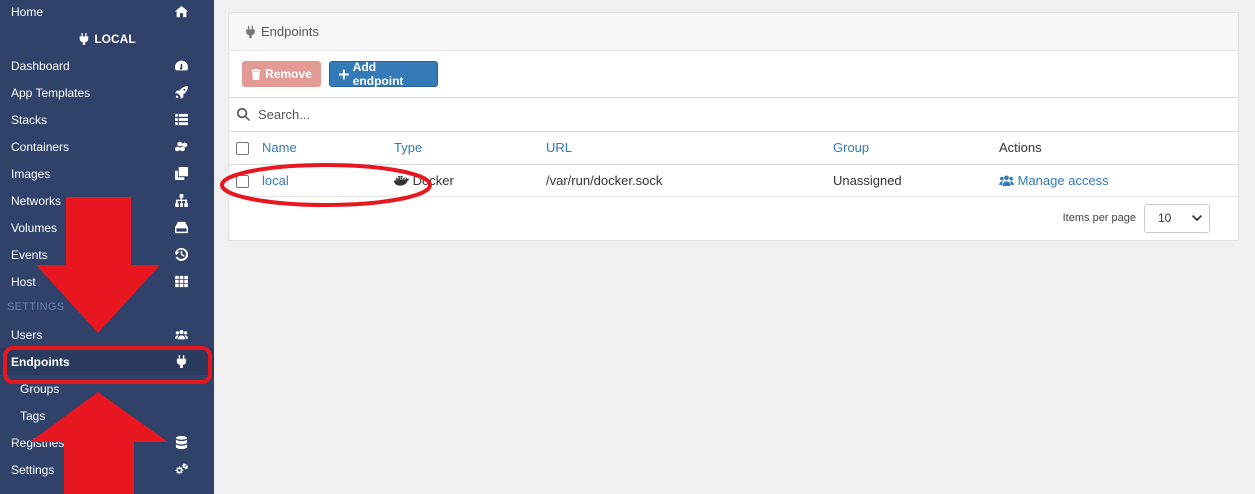  I want to click on sidebar-item-images: Images, so click(107, 173).